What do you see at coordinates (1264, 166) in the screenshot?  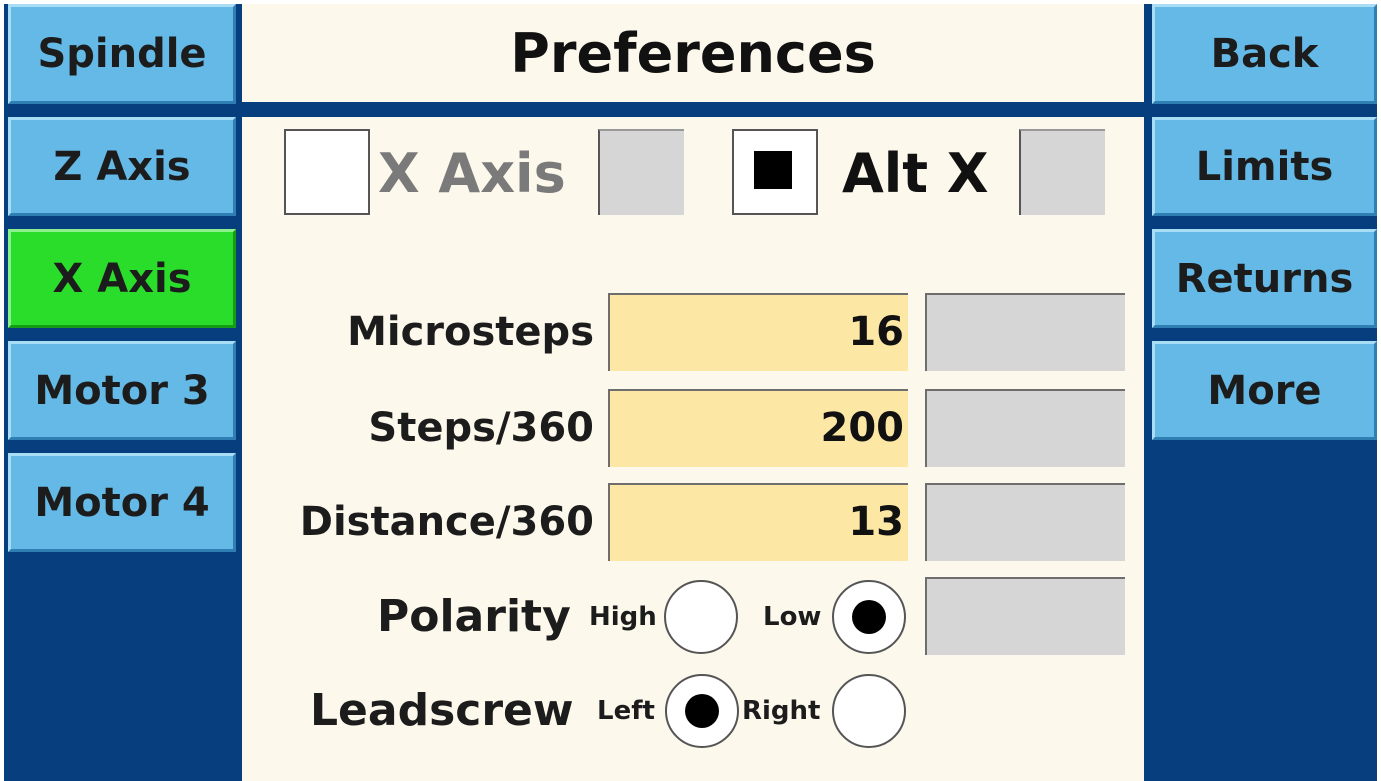 I see `limits-button: Limits` at bounding box center [1264, 166].